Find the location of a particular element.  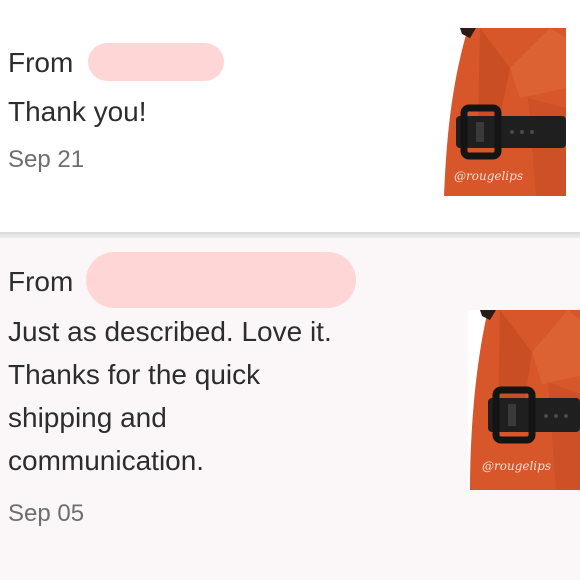

review-text: Thank you! is located at coordinates (77, 111).